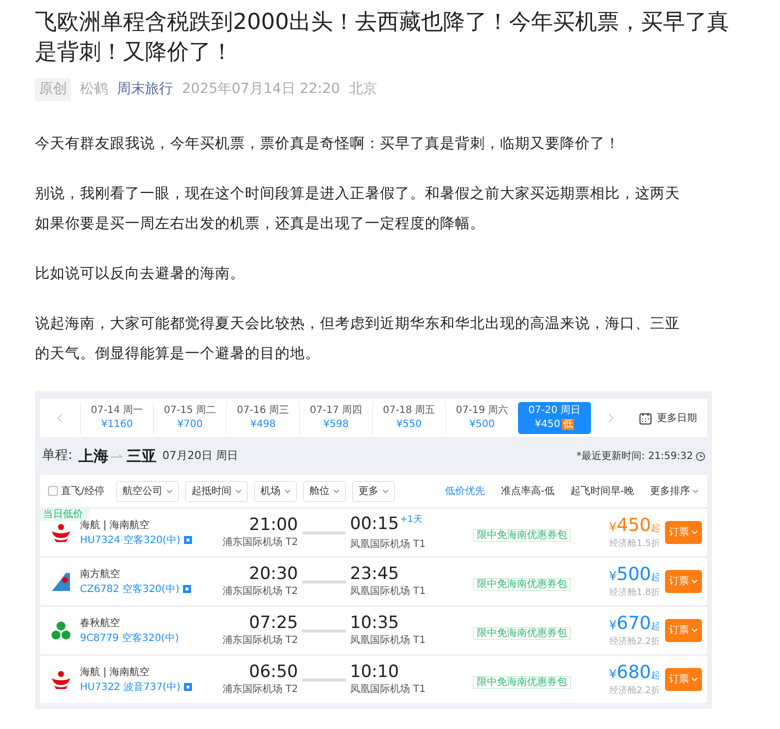  Describe the element at coordinates (64, 515) in the screenshot. I see `lowest-price-tag: 当日低价` at that location.